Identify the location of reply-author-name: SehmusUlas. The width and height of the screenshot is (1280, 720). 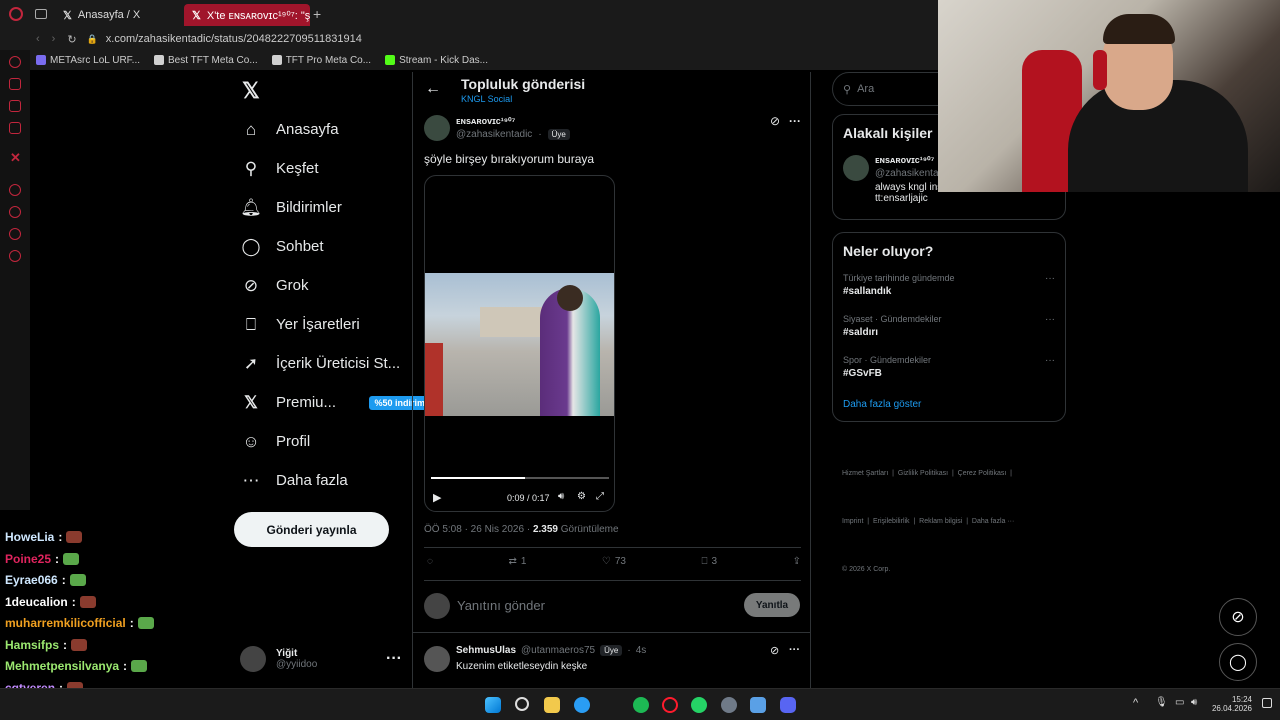
(486, 650).